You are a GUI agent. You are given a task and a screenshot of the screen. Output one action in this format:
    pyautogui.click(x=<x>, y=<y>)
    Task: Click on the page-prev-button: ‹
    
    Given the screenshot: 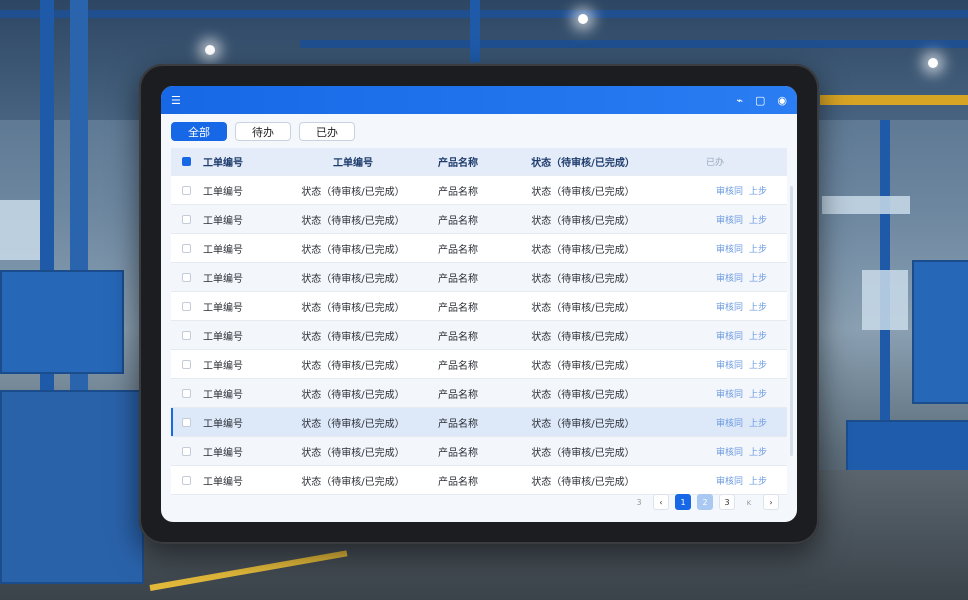 What is the action you would take?
    pyautogui.click(x=661, y=502)
    